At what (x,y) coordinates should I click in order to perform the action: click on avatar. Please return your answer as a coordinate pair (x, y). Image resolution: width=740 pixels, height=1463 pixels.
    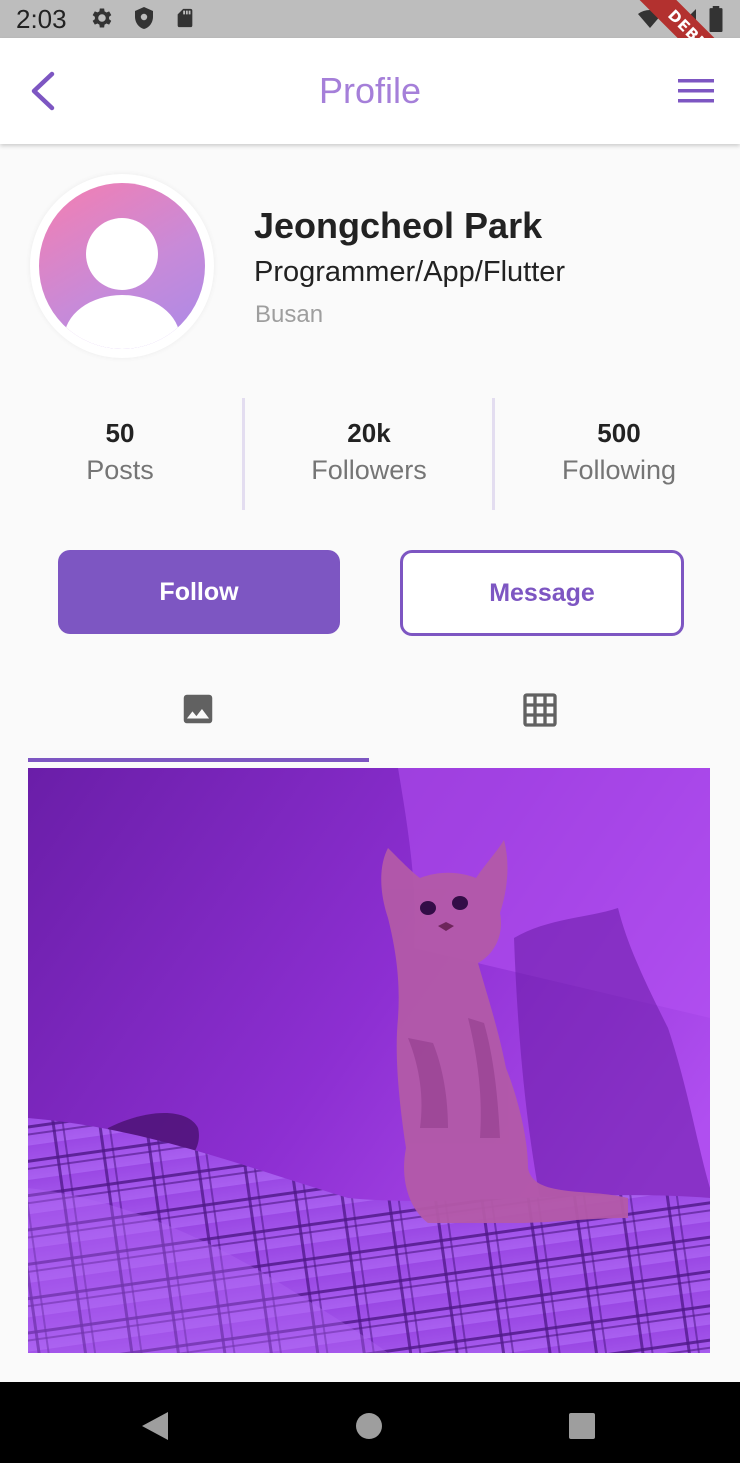
    Looking at the image, I should click on (122, 266).